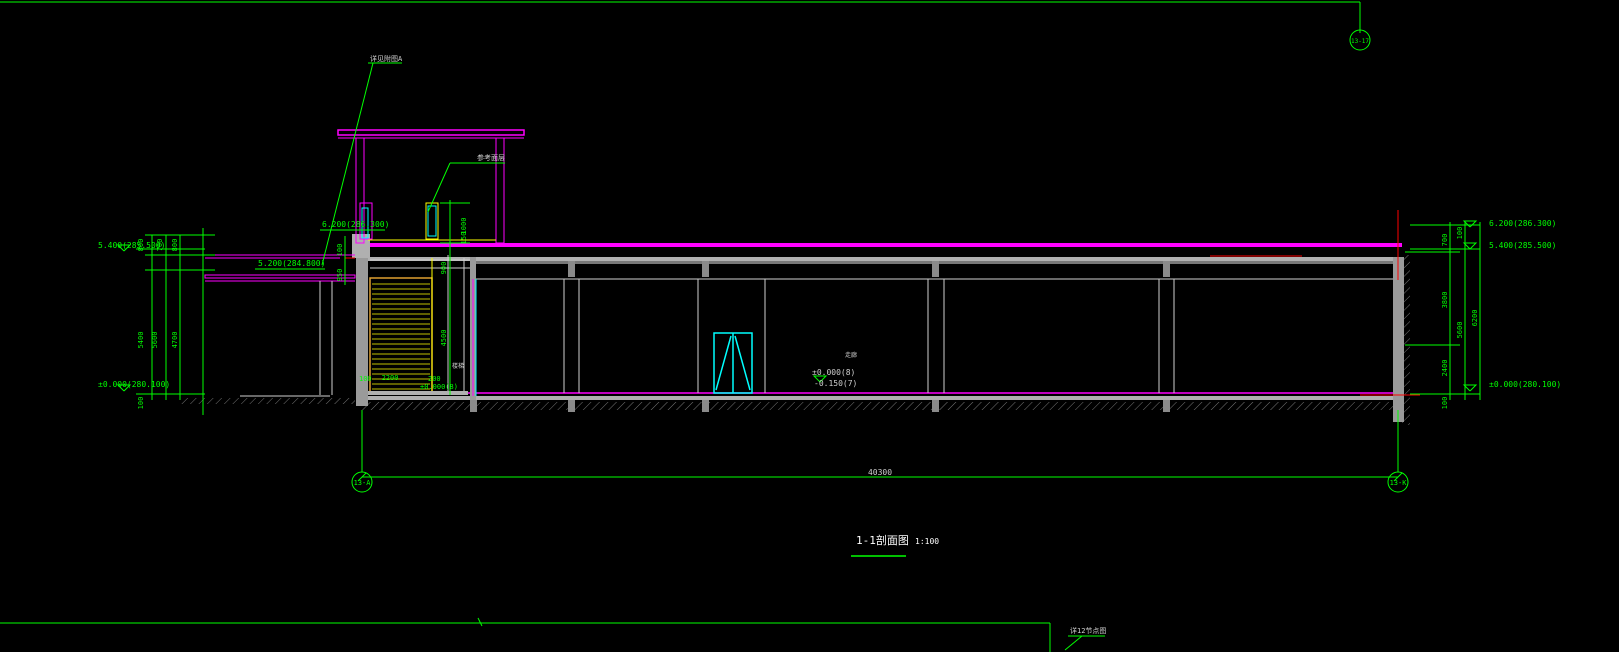  Describe the element at coordinates (386, 58) in the screenshot. I see `svg-text: 详见附图A` at that location.